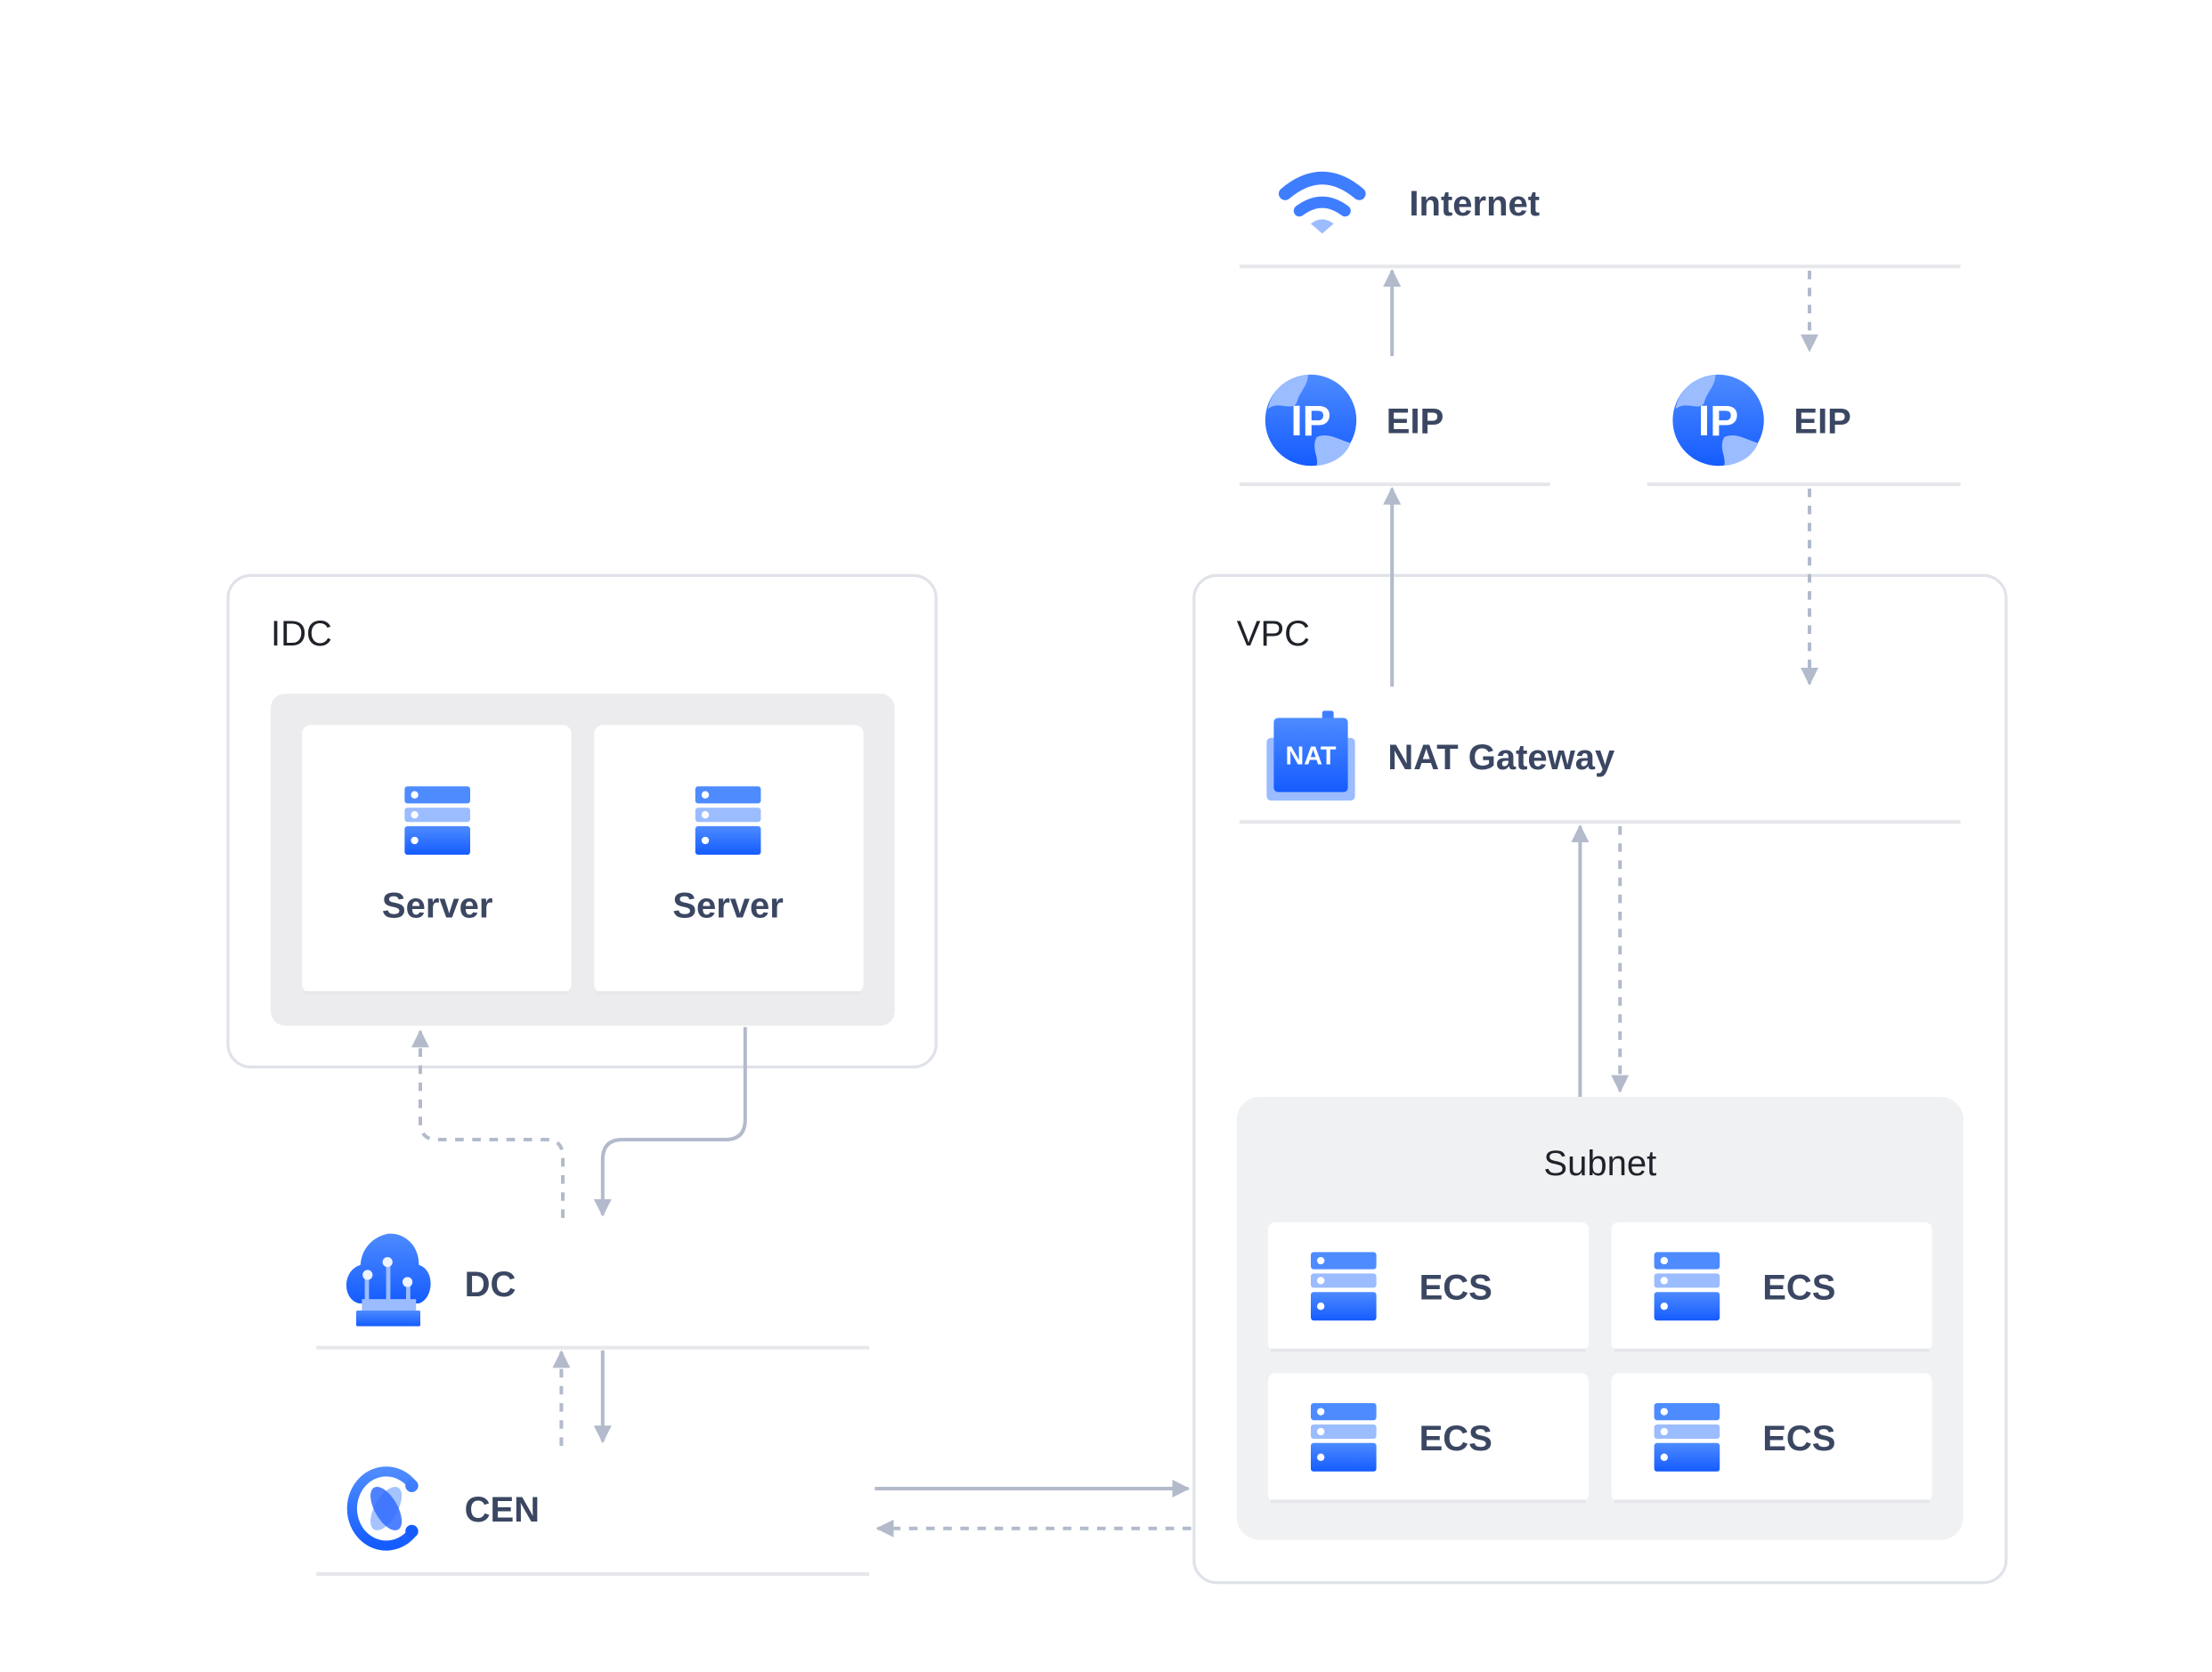 The width and height of the screenshot is (2212, 1672). What do you see at coordinates (592, 1291) in the screenshot?
I see `dc-node: DC` at bounding box center [592, 1291].